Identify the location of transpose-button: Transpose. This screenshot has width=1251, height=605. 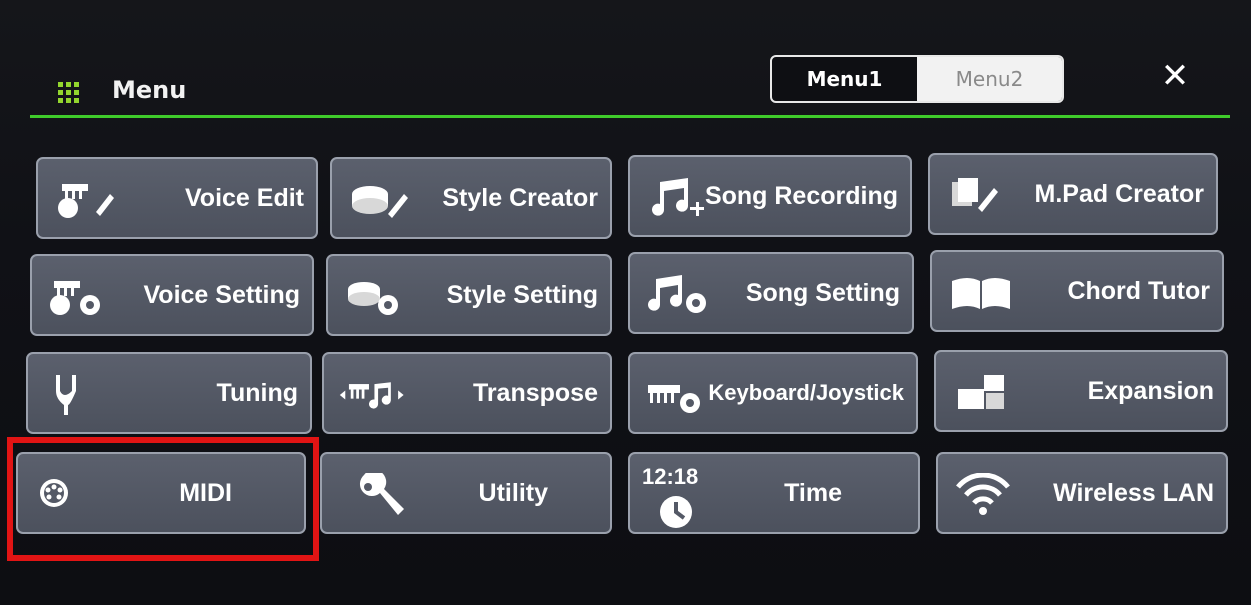
(467, 393).